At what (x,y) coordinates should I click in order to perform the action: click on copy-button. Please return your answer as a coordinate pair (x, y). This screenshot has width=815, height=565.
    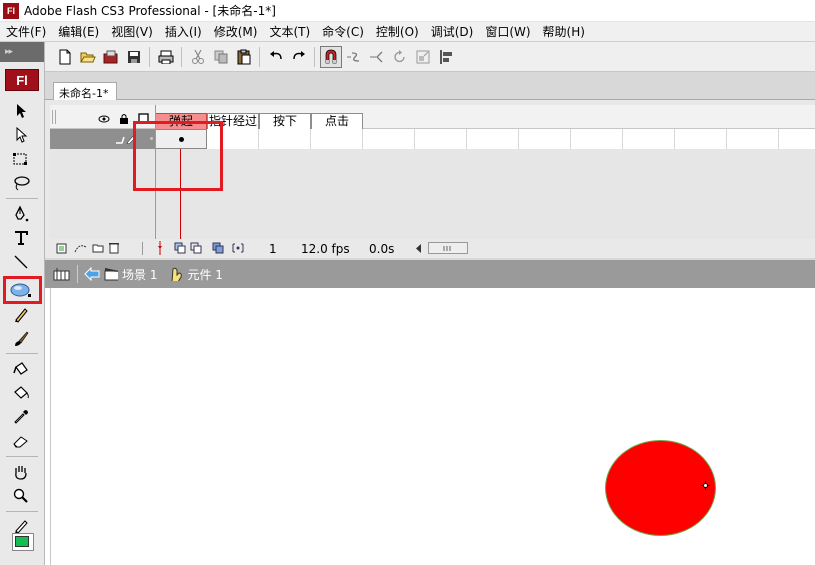
    Looking at the image, I should click on (221, 57).